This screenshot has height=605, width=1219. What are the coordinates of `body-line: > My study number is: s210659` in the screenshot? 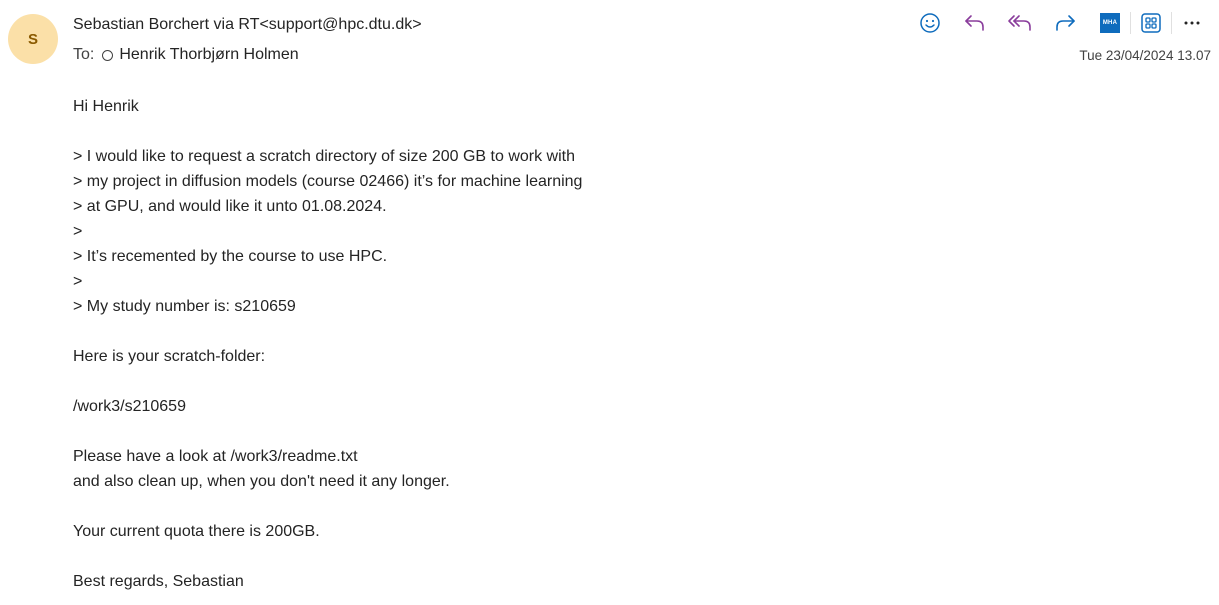 It's located at (184, 306).